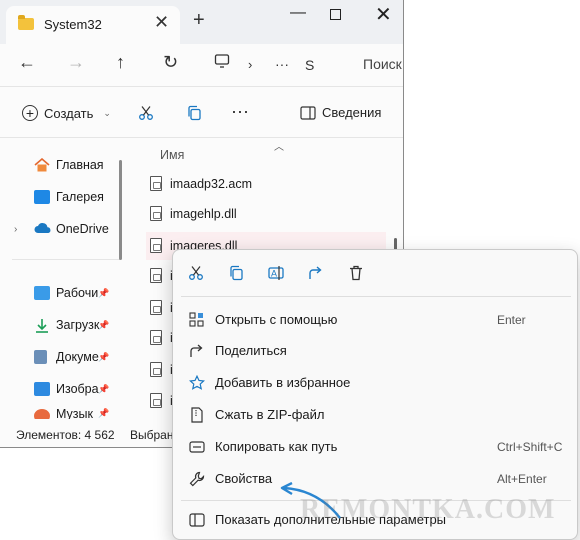 The height and width of the screenshot is (540, 580). What do you see at coordinates (276, 319) in the screenshot?
I see `menu-item-label: Открыть с помощью` at bounding box center [276, 319].